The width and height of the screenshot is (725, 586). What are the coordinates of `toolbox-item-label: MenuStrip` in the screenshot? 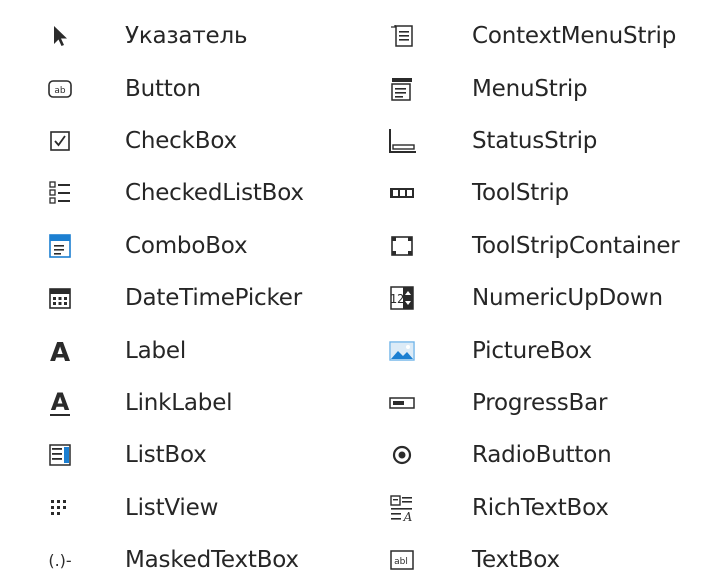 It's located at (530, 88).